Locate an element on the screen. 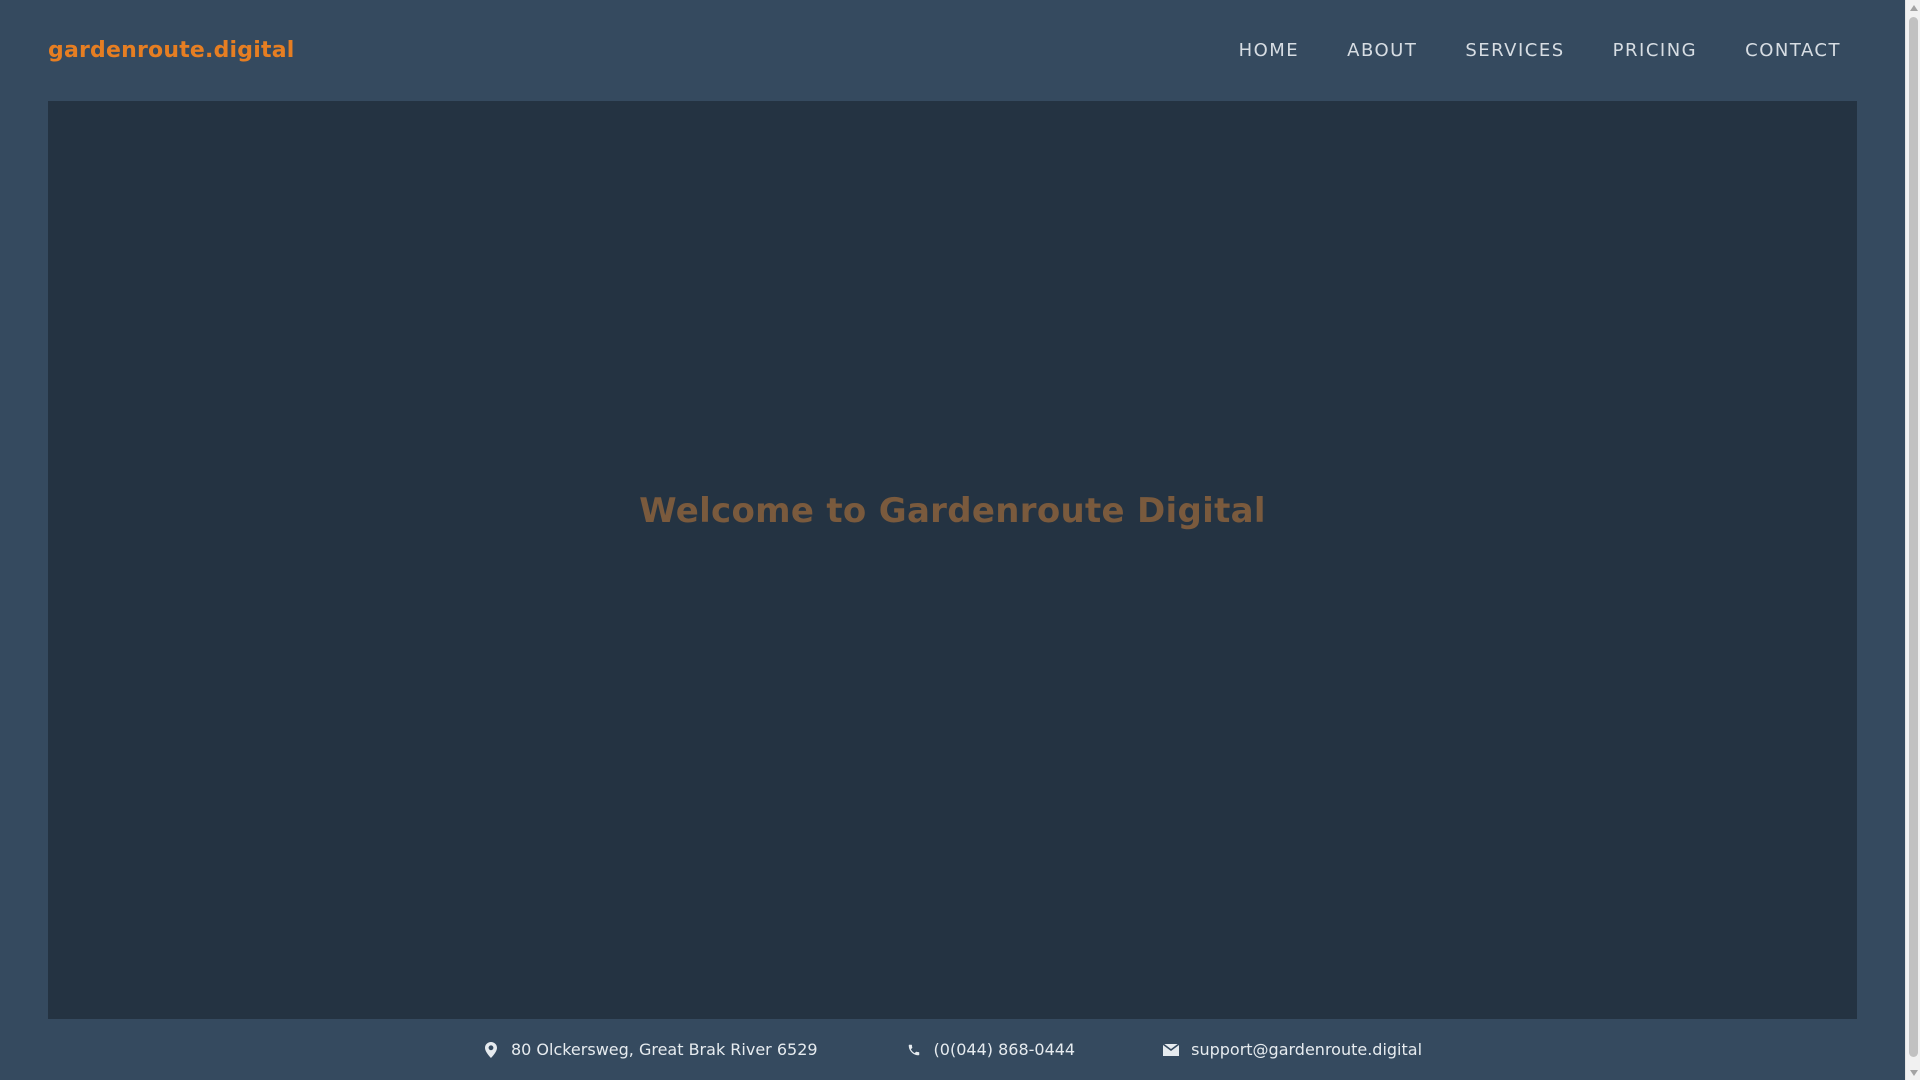 The width and height of the screenshot is (1920, 1080). nav-home-link: HOME is located at coordinates (1269, 50).